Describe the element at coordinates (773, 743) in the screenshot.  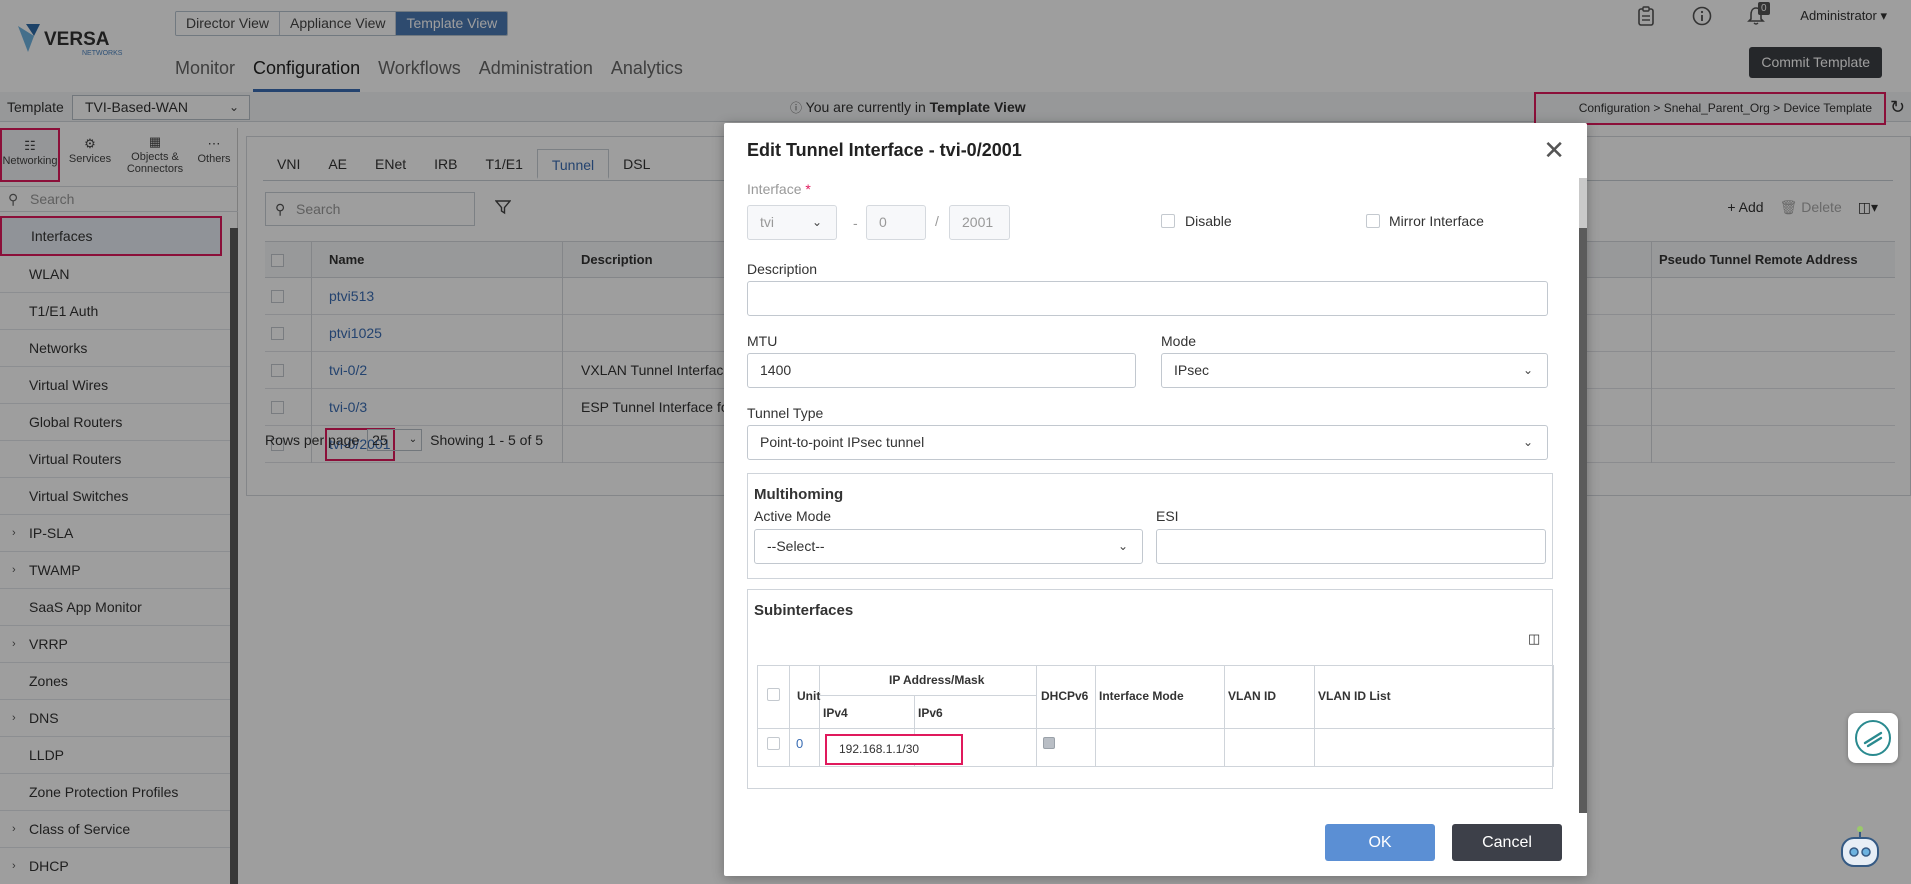
I see `row-checkbox` at that location.